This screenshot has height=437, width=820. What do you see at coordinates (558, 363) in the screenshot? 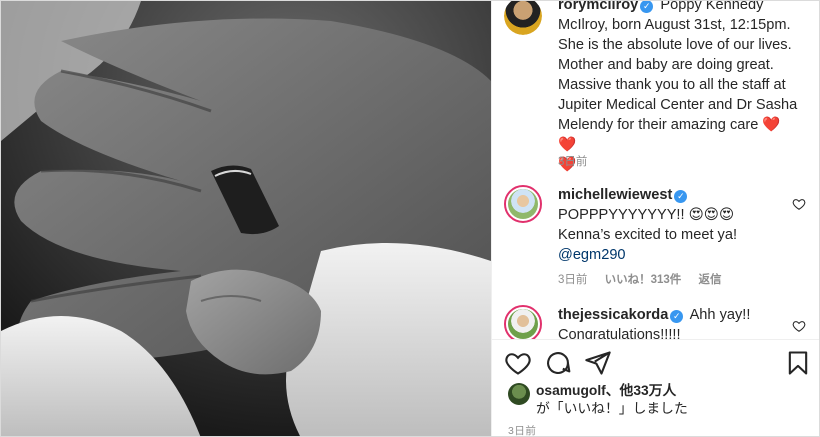
I see `comment-icon` at bounding box center [558, 363].